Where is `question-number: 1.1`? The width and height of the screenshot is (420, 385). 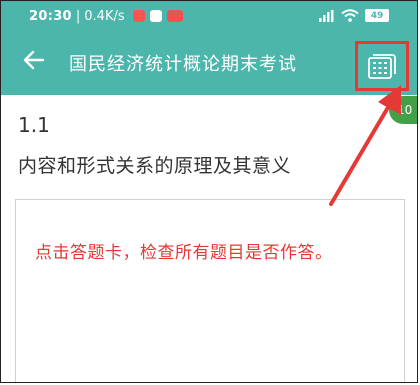
question-number: 1.1 is located at coordinates (34, 125).